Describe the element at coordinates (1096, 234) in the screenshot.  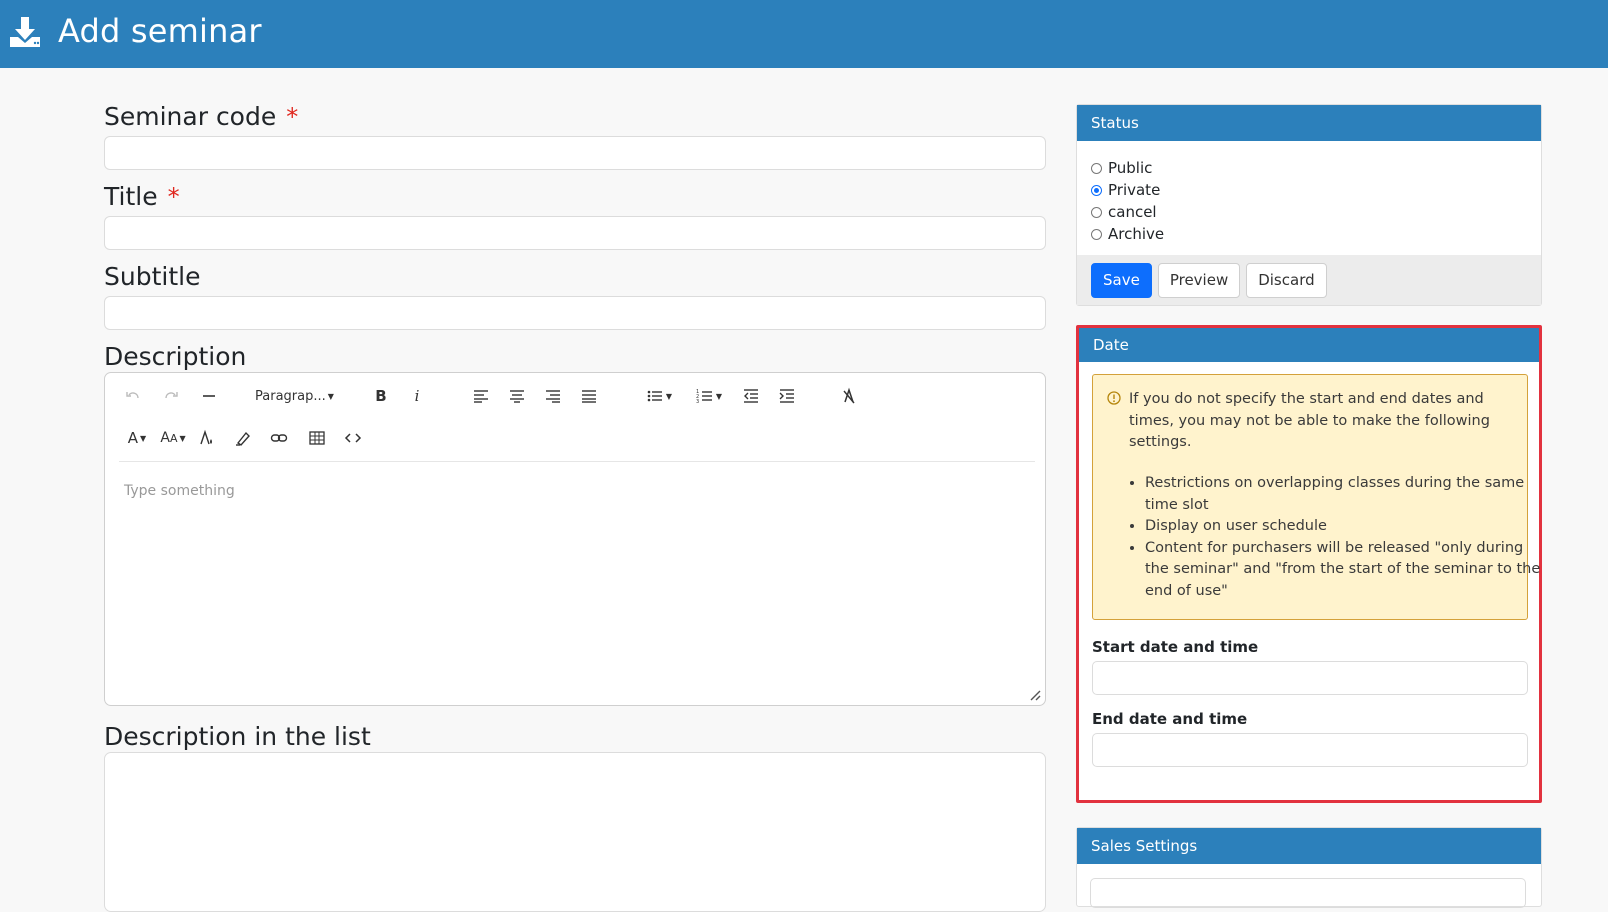
I see `radio-archive` at that location.